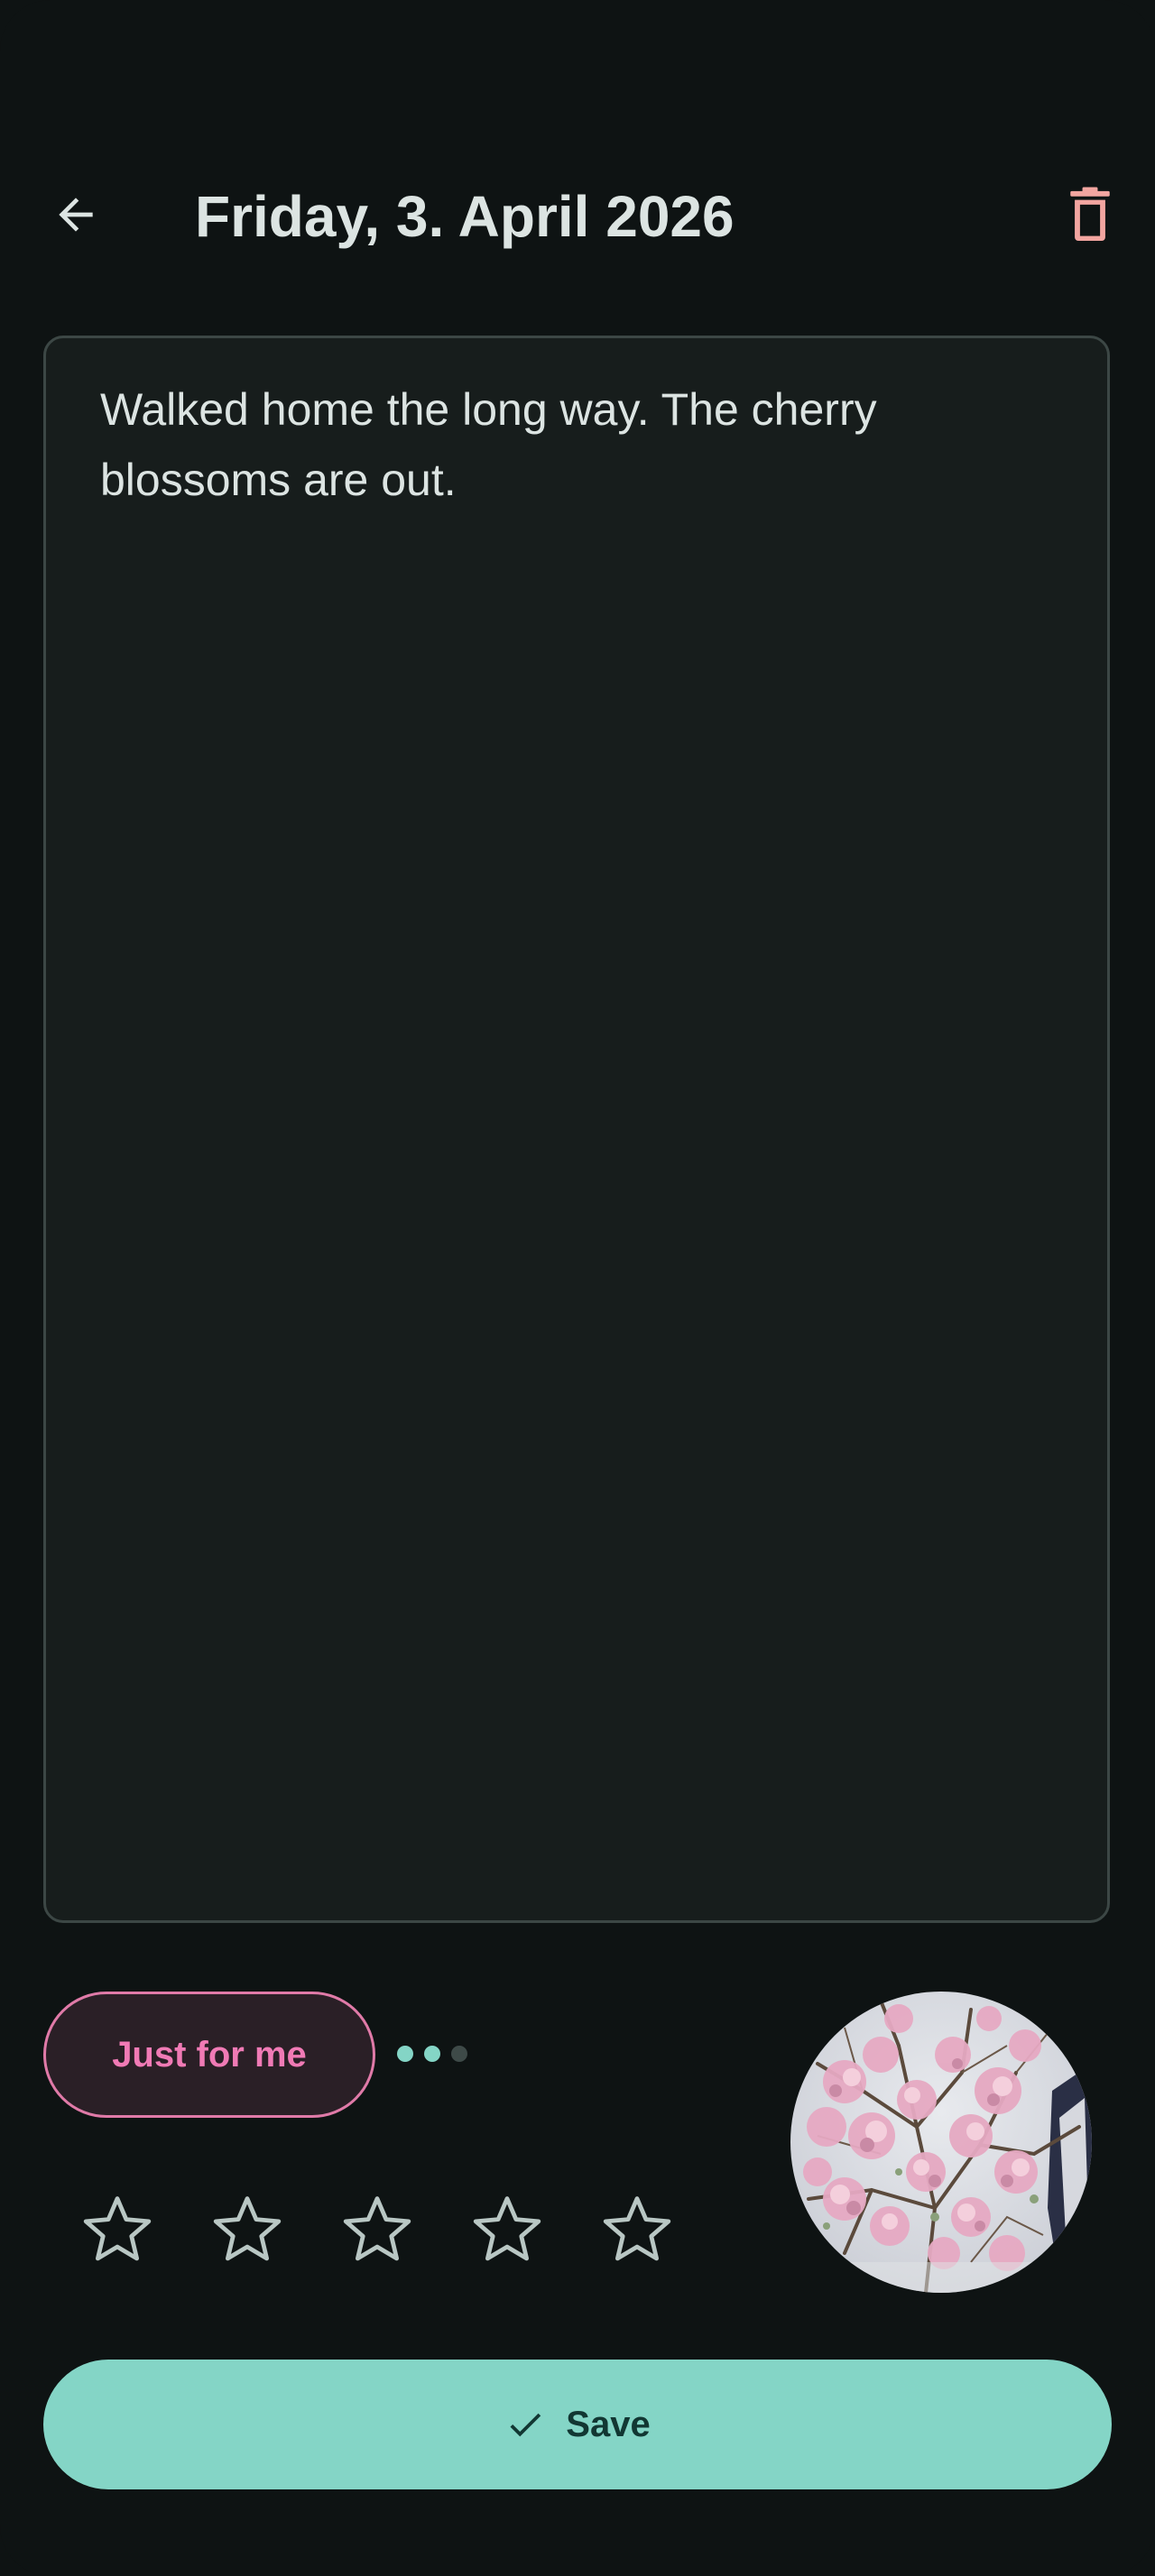  What do you see at coordinates (525, 2425) in the screenshot?
I see `check-icon` at bounding box center [525, 2425].